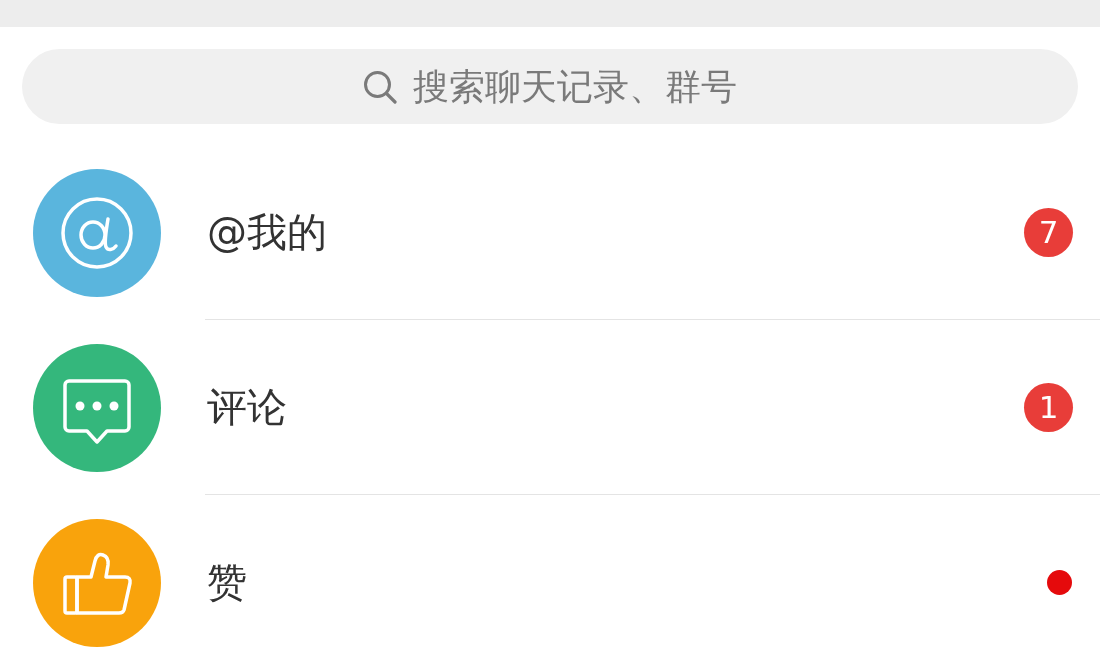 The width and height of the screenshot is (1100, 648). What do you see at coordinates (380, 87) in the screenshot?
I see `search-icon` at bounding box center [380, 87].